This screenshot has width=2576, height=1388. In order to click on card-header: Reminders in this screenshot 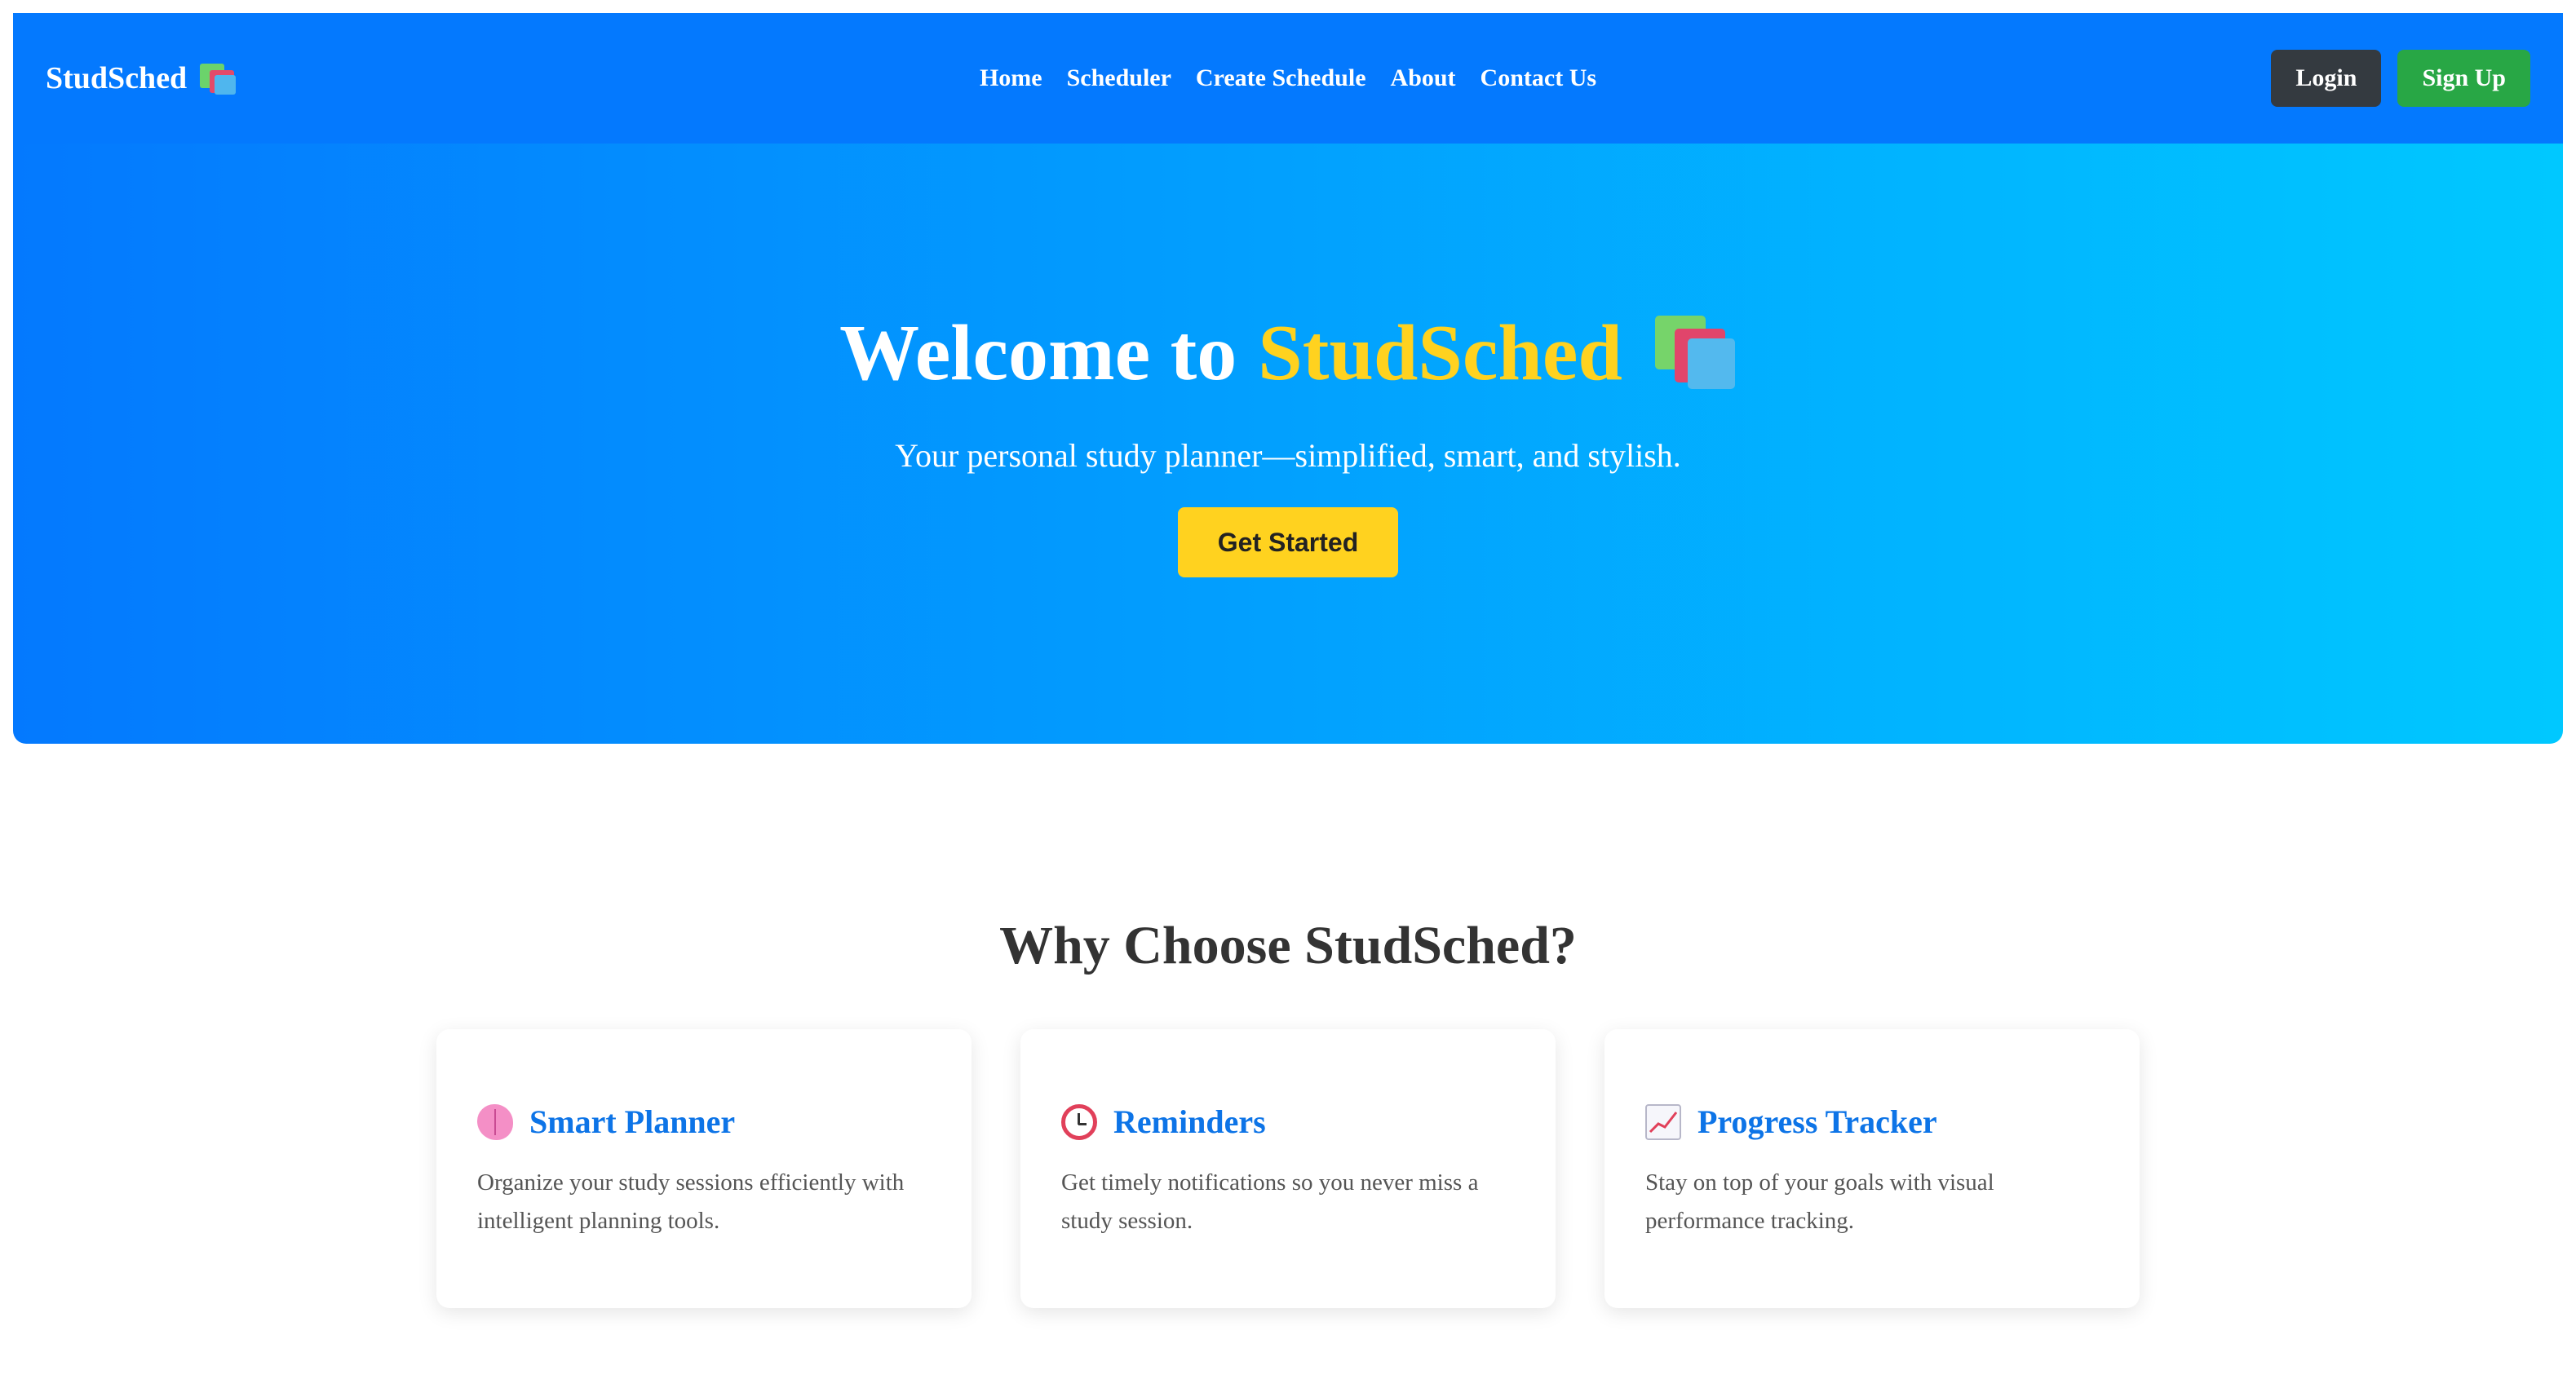, I will do `click(1288, 1122)`.